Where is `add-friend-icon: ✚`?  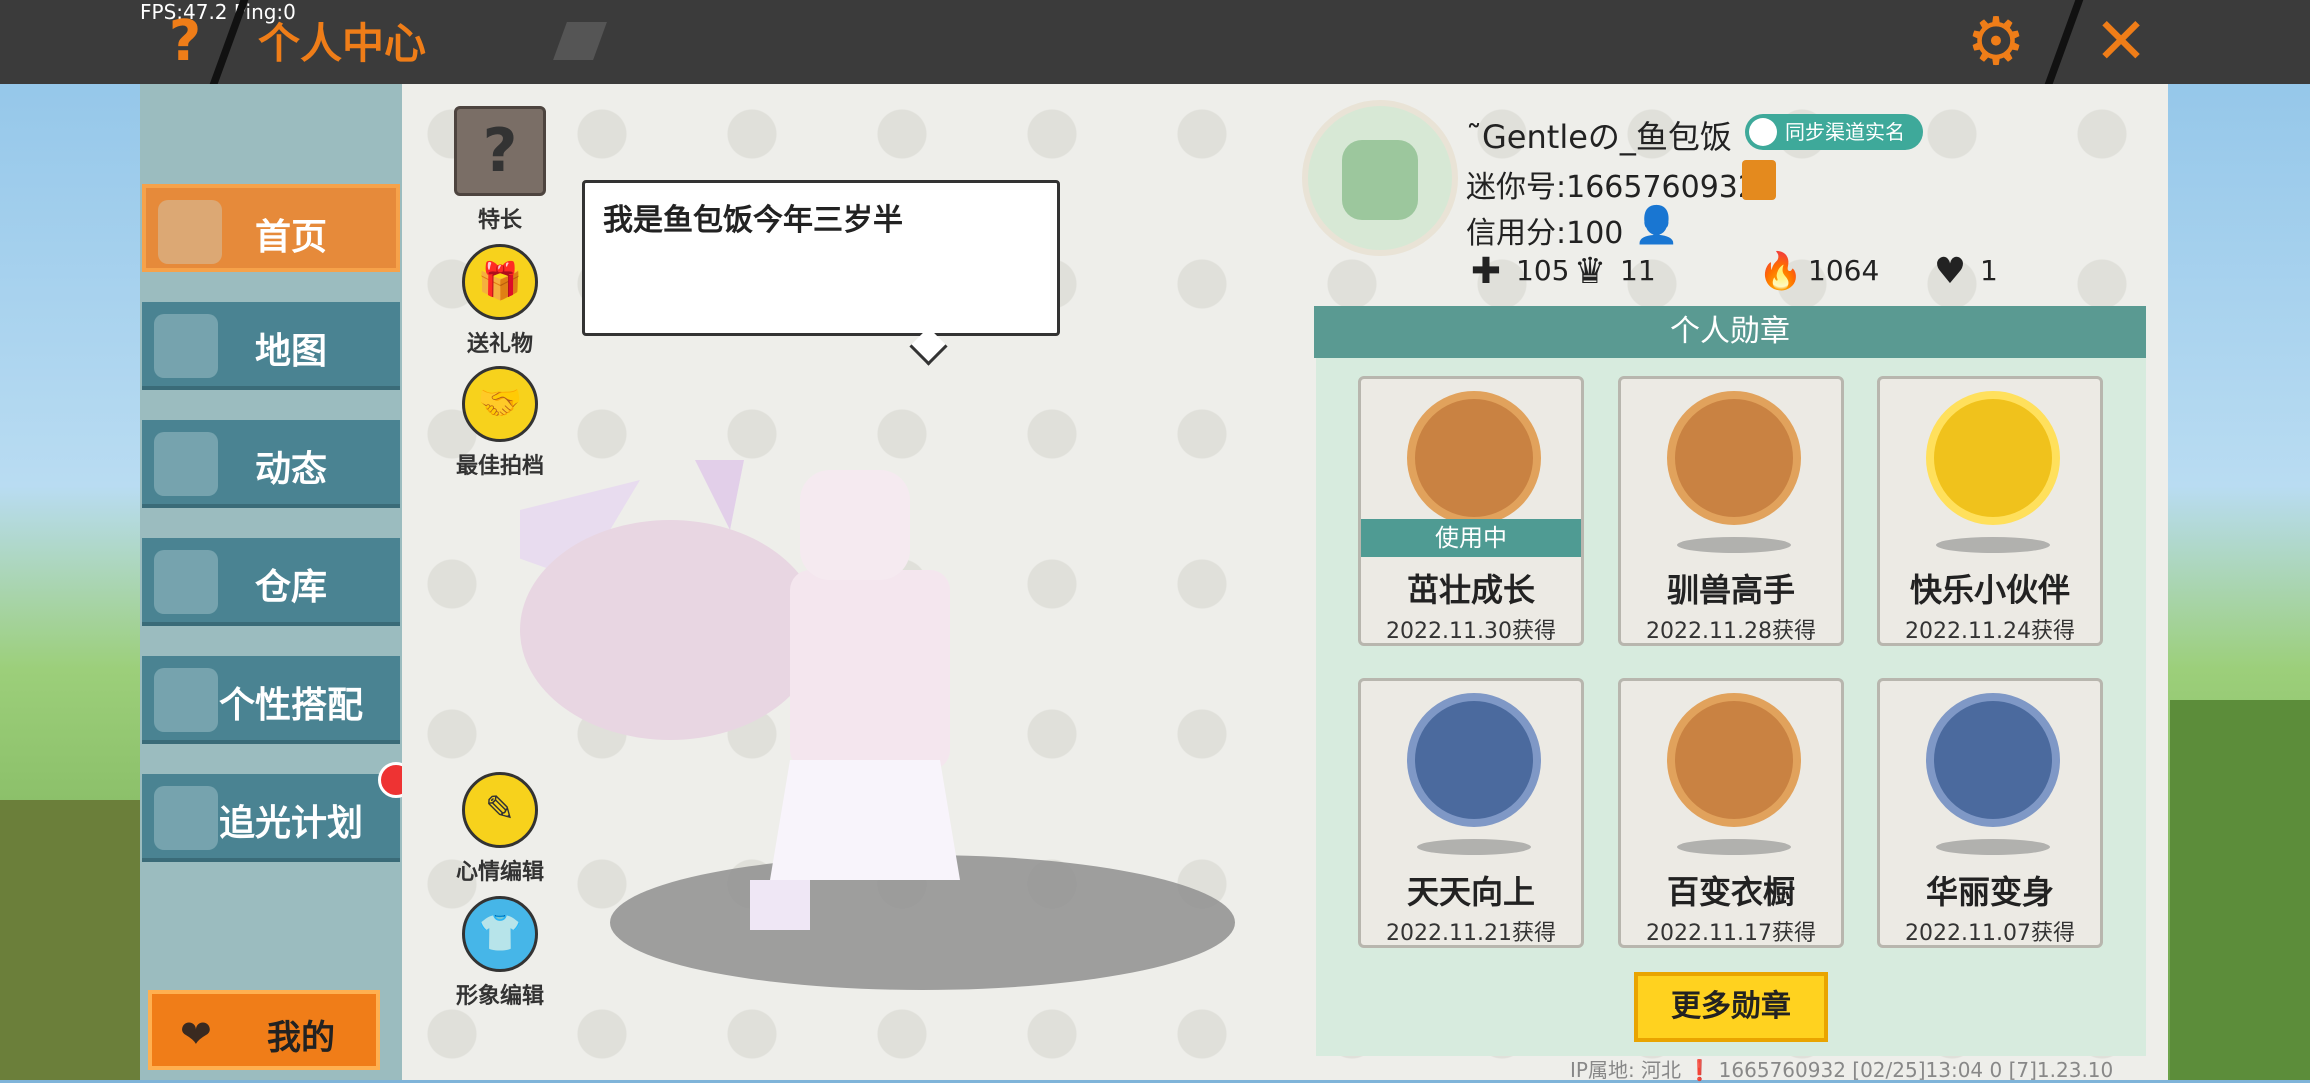 add-friend-icon: ✚ is located at coordinates (1486, 271).